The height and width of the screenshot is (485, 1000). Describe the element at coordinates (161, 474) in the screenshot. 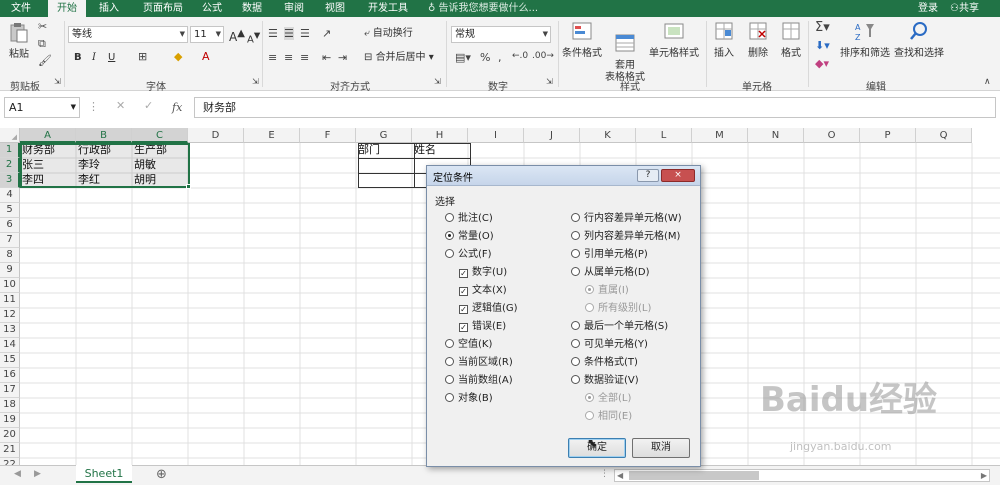

I see `add-sheet-icon: ⊕` at that location.